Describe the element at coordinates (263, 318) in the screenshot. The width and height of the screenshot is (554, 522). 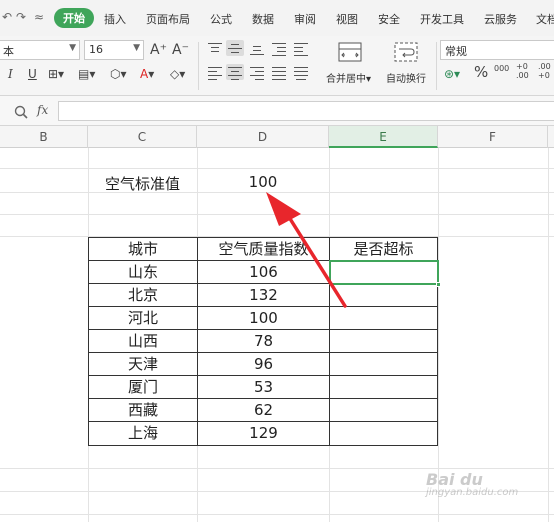
I see `aqi-cell: 100` at that location.